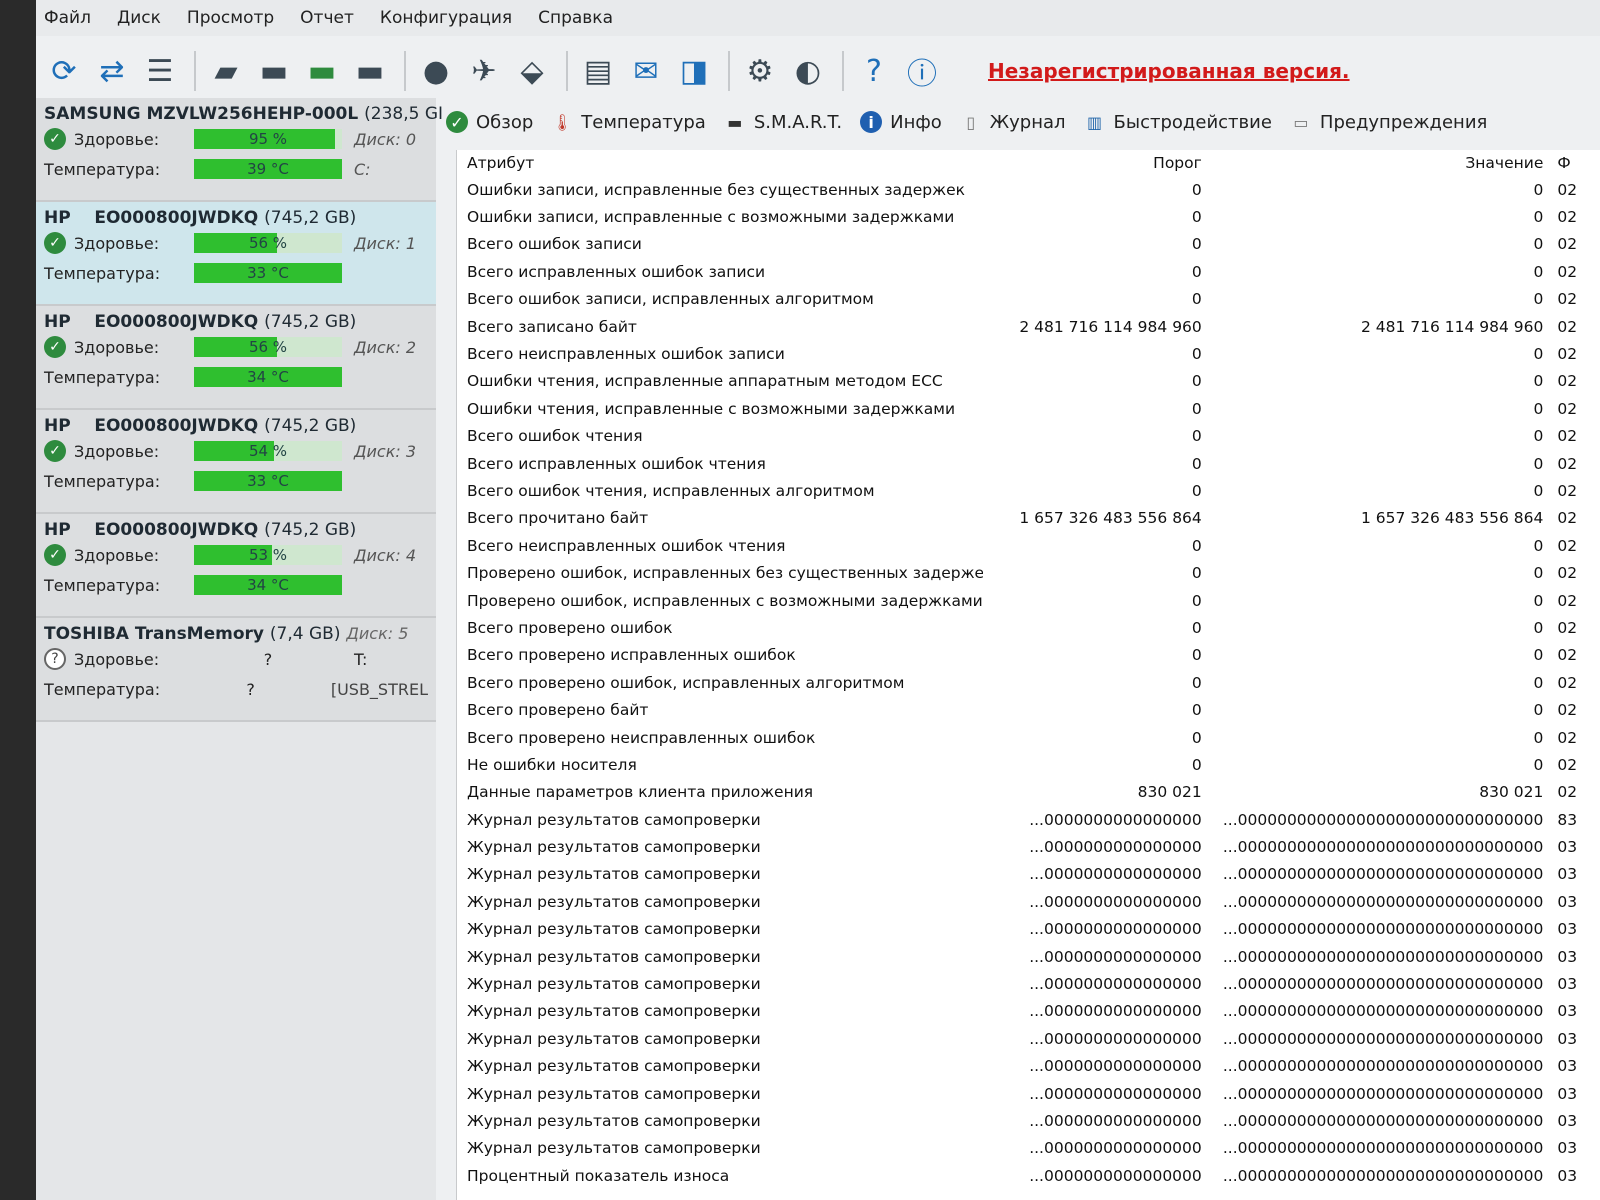 Image resolution: width=1600 pixels, height=1200 pixels. I want to click on report-icon: ▤, so click(598, 71).